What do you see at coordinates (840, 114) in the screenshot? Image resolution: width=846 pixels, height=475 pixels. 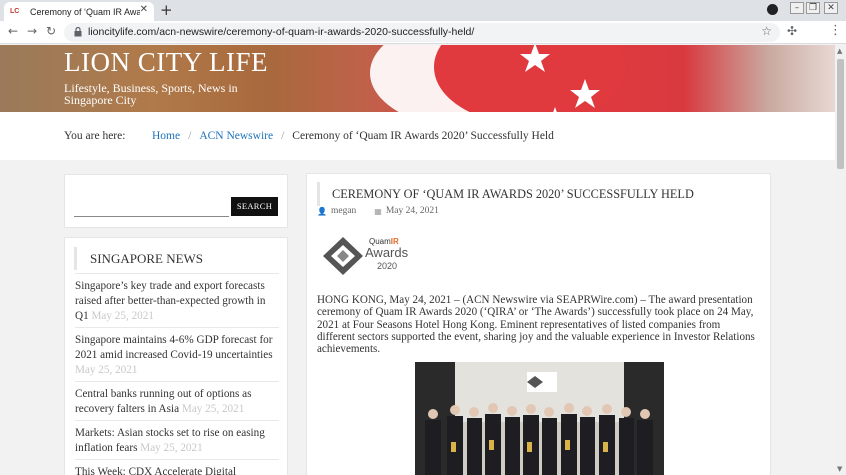 I see `scrollbar-thumb` at bounding box center [840, 114].